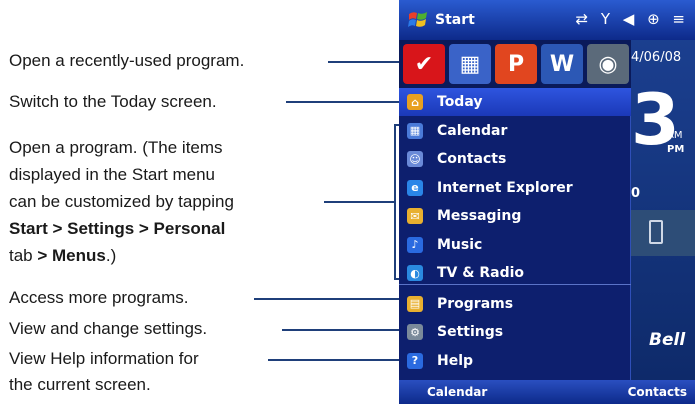 The width and height of the screenshot is (695, 404). What do you see at coordinates (515, 131) in the screenshot?
I see `menu-item-calendar: ▦ Calendar` at bounding box center [515, 131].